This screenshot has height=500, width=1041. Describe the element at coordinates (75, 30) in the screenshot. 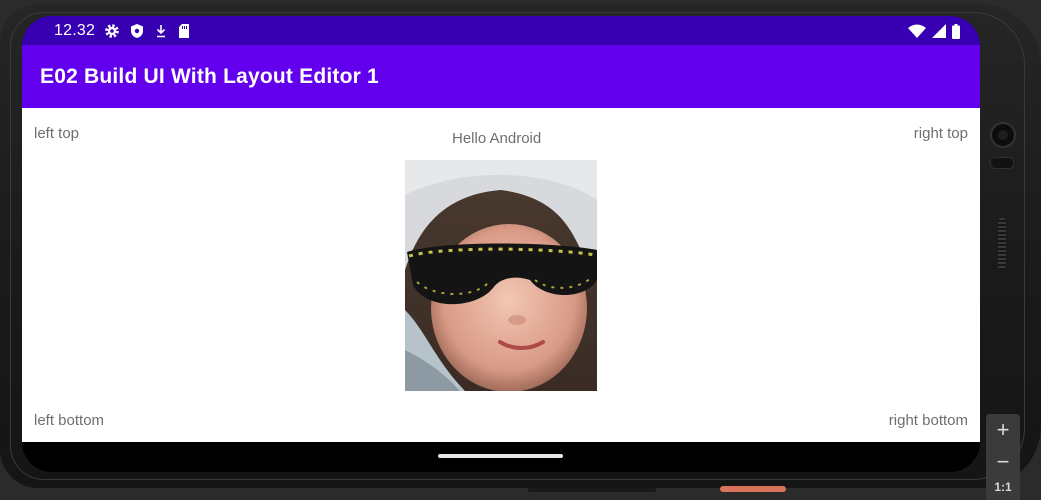

I see `status-time: 12.32` at that location.